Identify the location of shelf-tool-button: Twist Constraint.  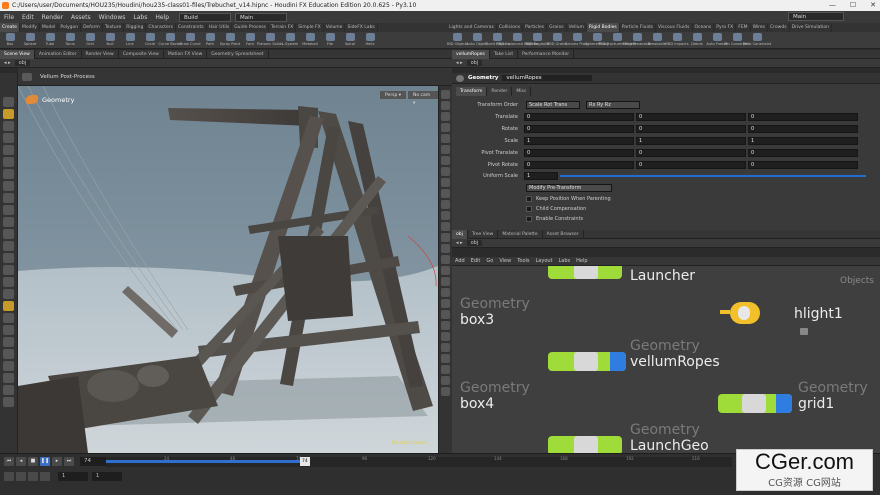
(757, 40).